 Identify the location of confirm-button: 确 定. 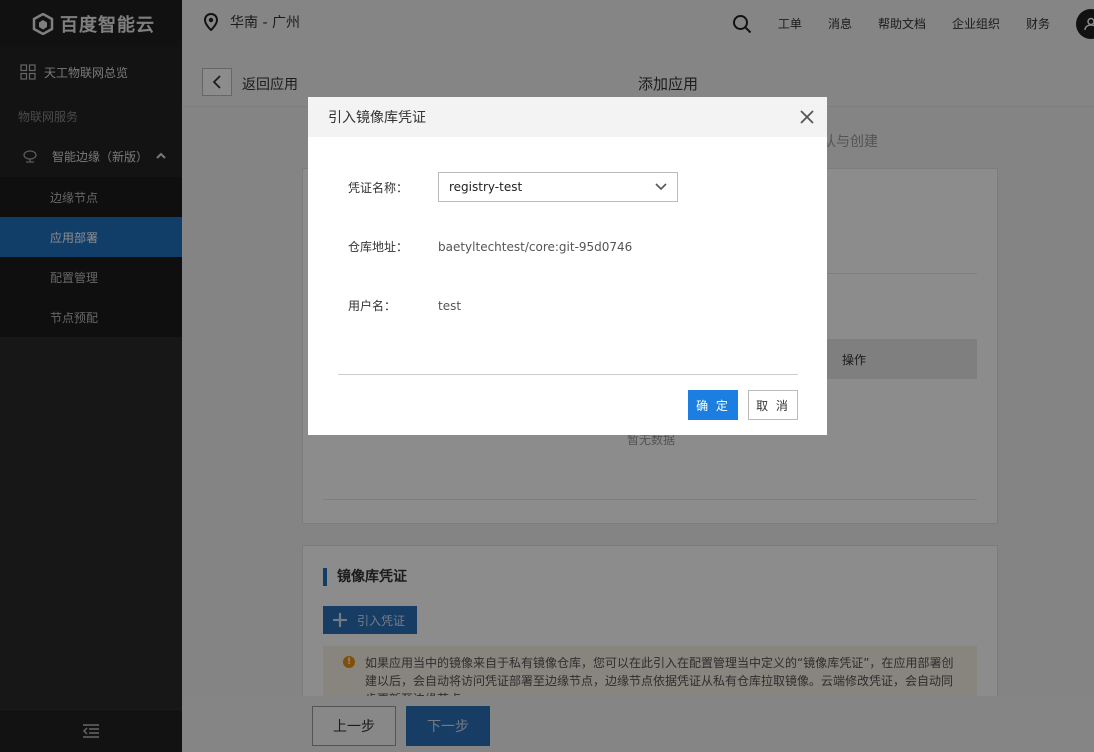
(713, 405).